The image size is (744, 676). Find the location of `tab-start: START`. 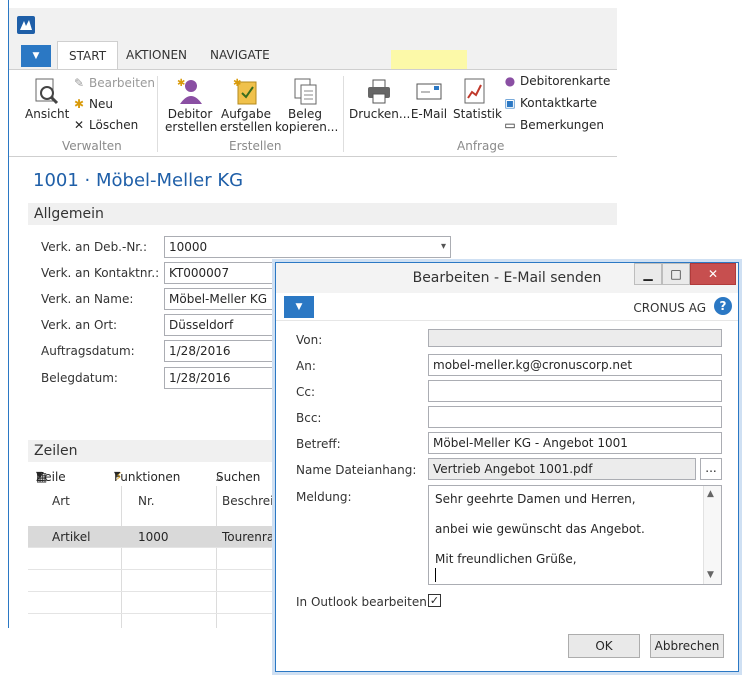

tab-start: START is located at coordinates (88, 55).